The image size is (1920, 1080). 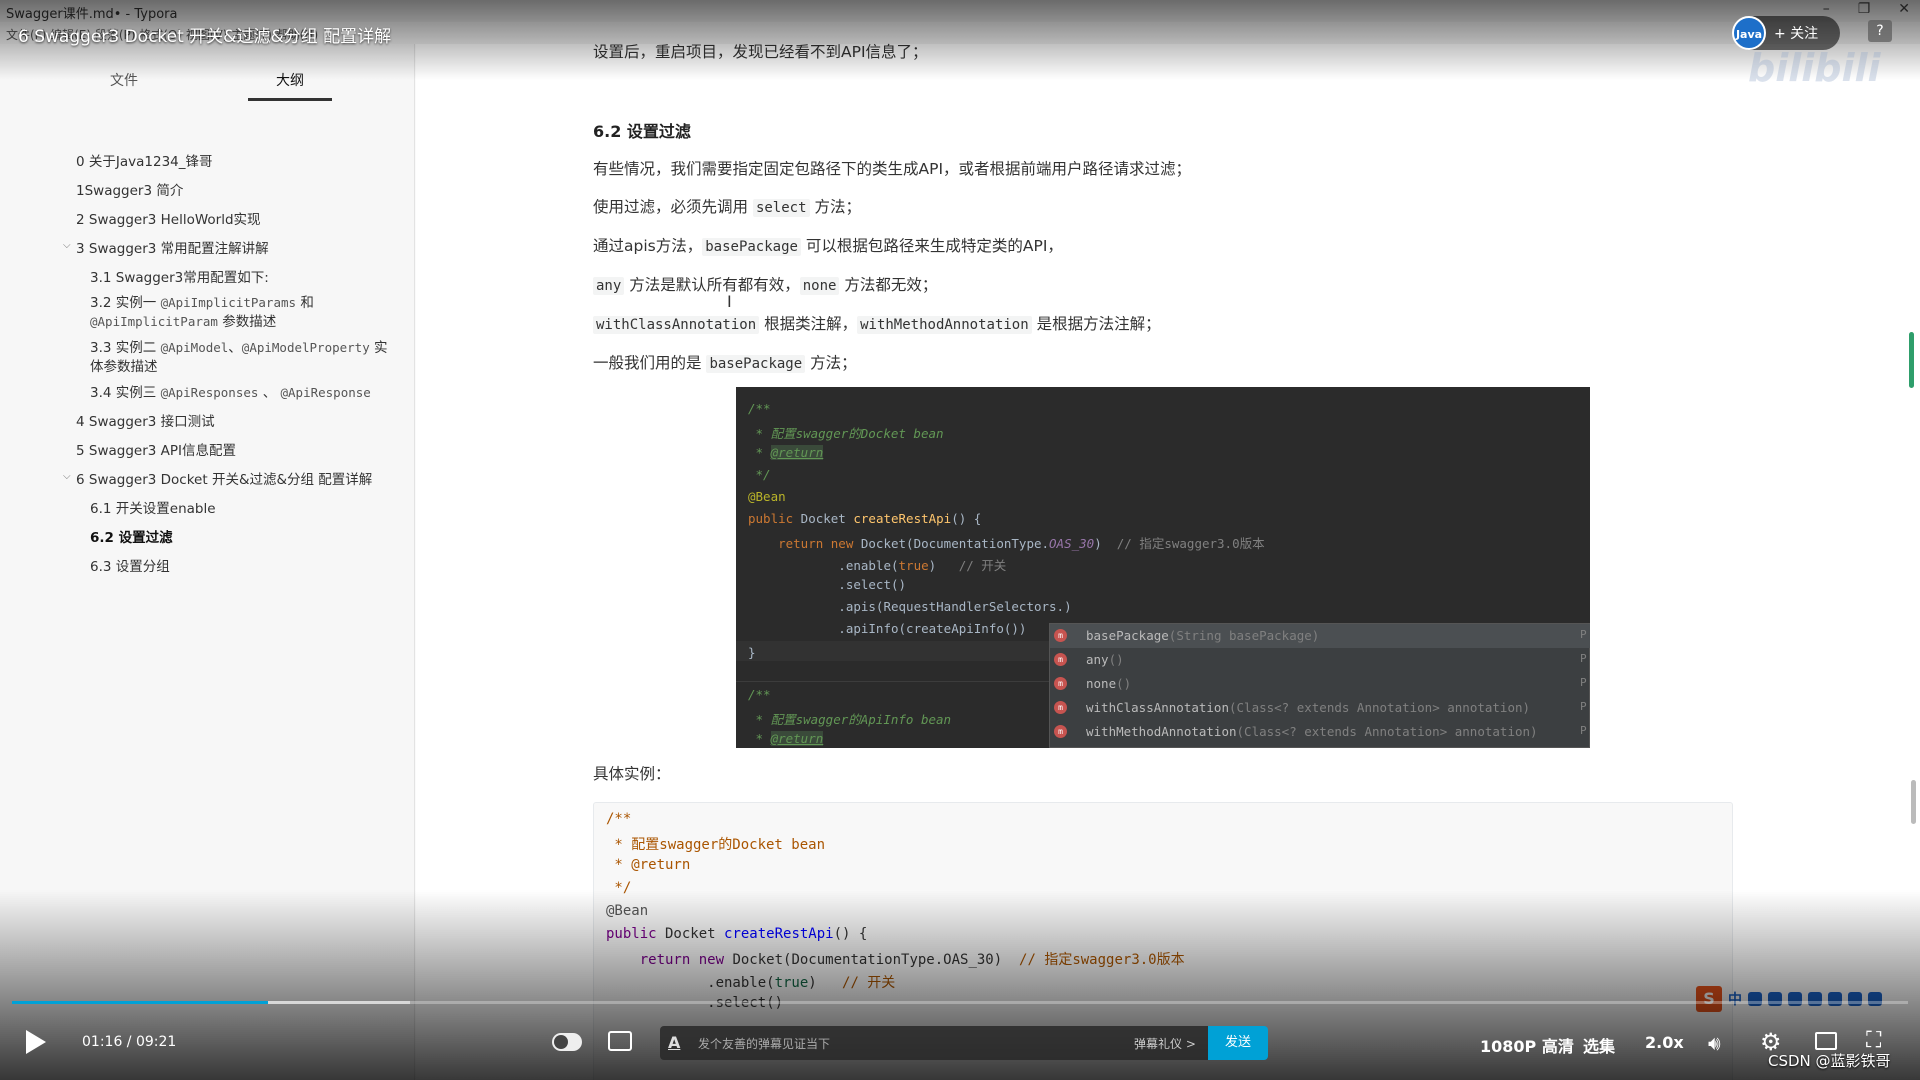 What do you see at coordinates (674, 1042) in the screenshot?
I see `font-style-icon: A` at bounding box center [674, 1042].